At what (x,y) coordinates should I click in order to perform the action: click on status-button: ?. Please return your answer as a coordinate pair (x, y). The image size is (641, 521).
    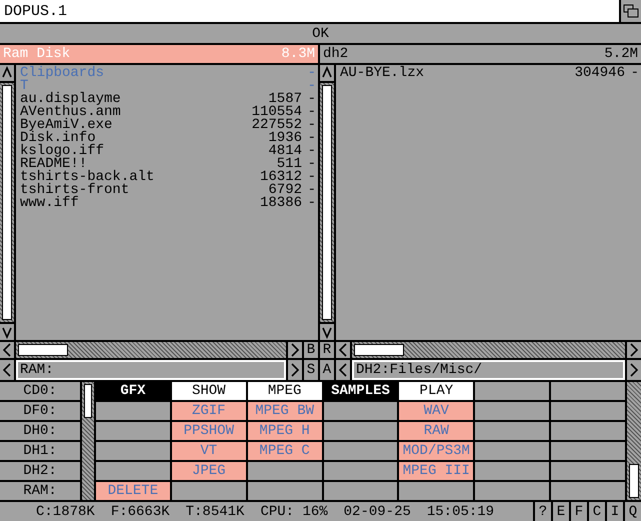
    Looking at the image, I should click on (543, 511).